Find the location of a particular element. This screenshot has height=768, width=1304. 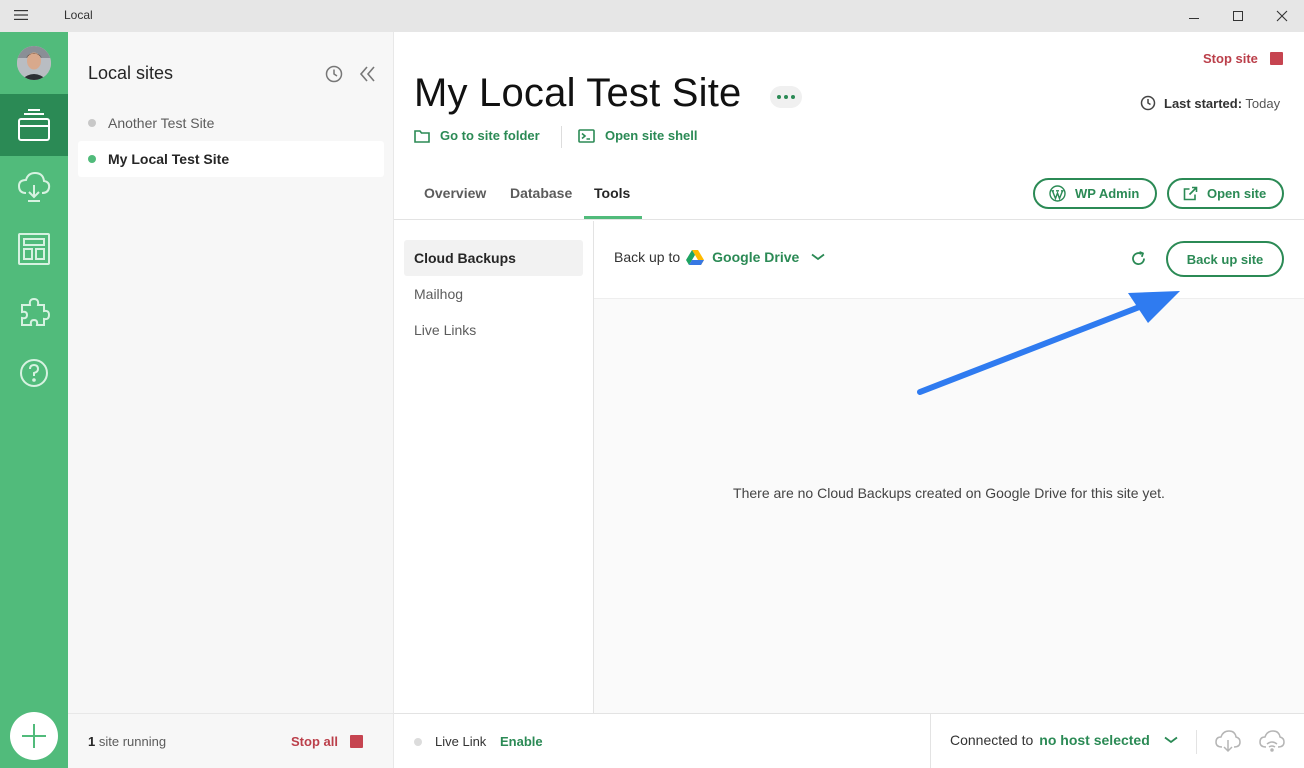

host-connection-select: Connected to no host selected is located at coordinates (1064, 740).